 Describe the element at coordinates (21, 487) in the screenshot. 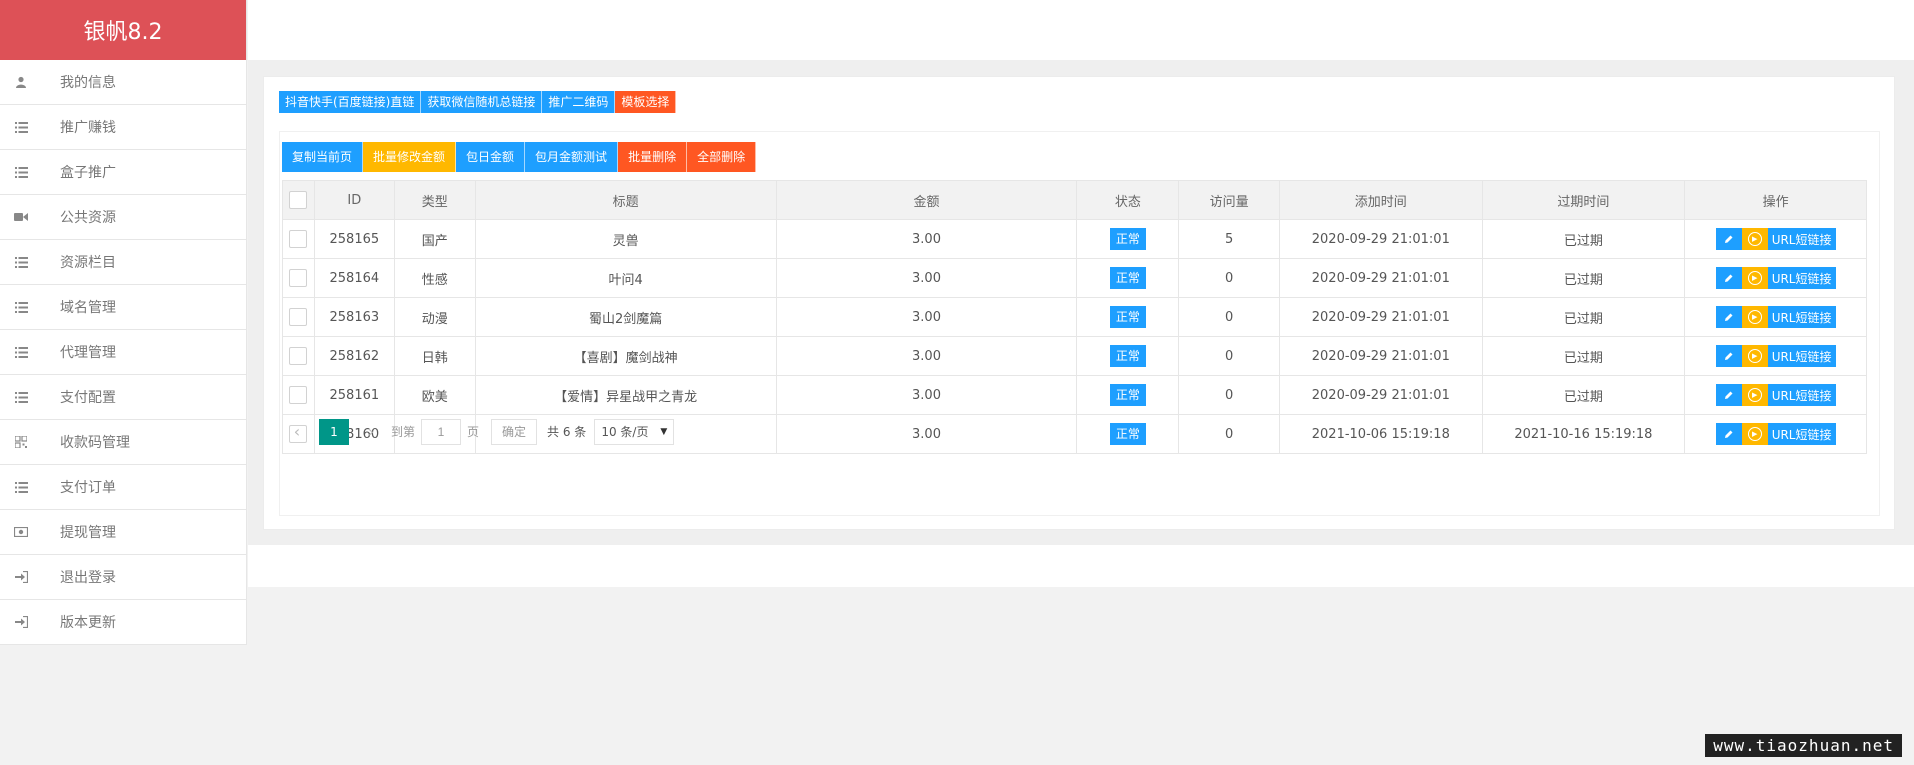

I see `list-icon` at that location.